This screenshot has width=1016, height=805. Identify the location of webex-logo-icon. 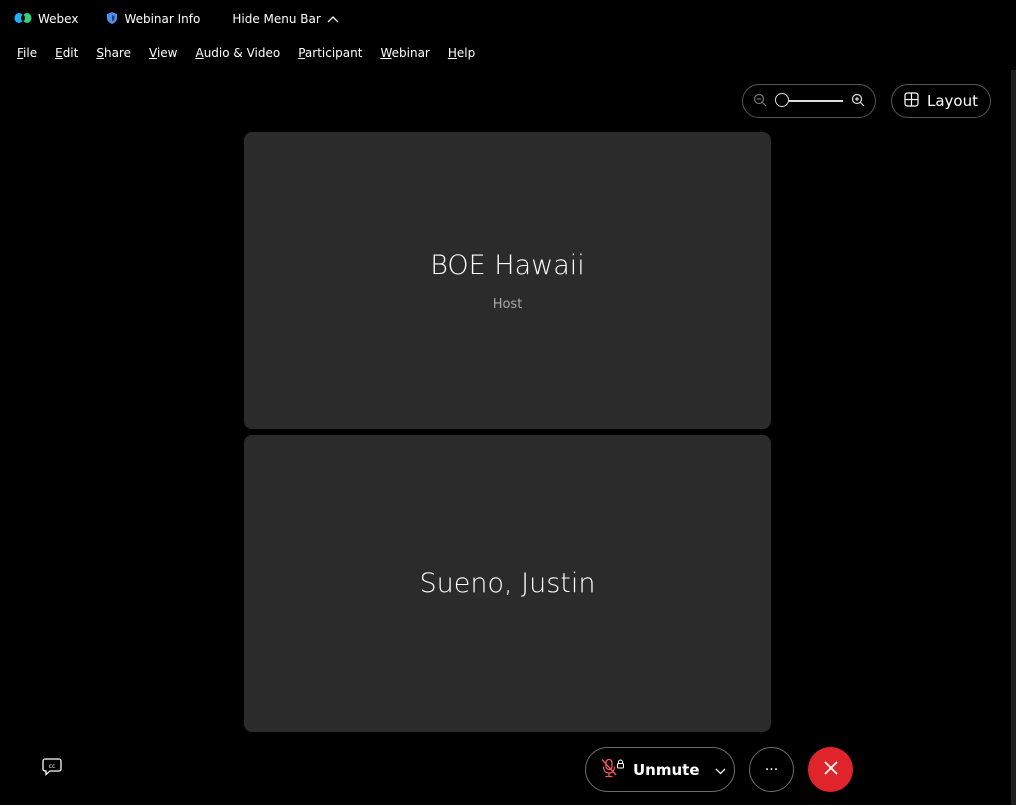
(23, 19).